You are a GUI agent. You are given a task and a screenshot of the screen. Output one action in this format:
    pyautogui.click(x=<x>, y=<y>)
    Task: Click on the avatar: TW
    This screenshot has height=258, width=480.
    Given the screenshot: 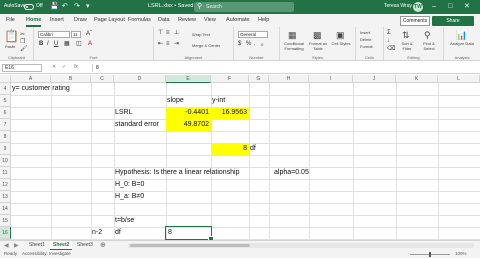 What is the action you would take?
    pyautogui.click(x=418, y=7)
    